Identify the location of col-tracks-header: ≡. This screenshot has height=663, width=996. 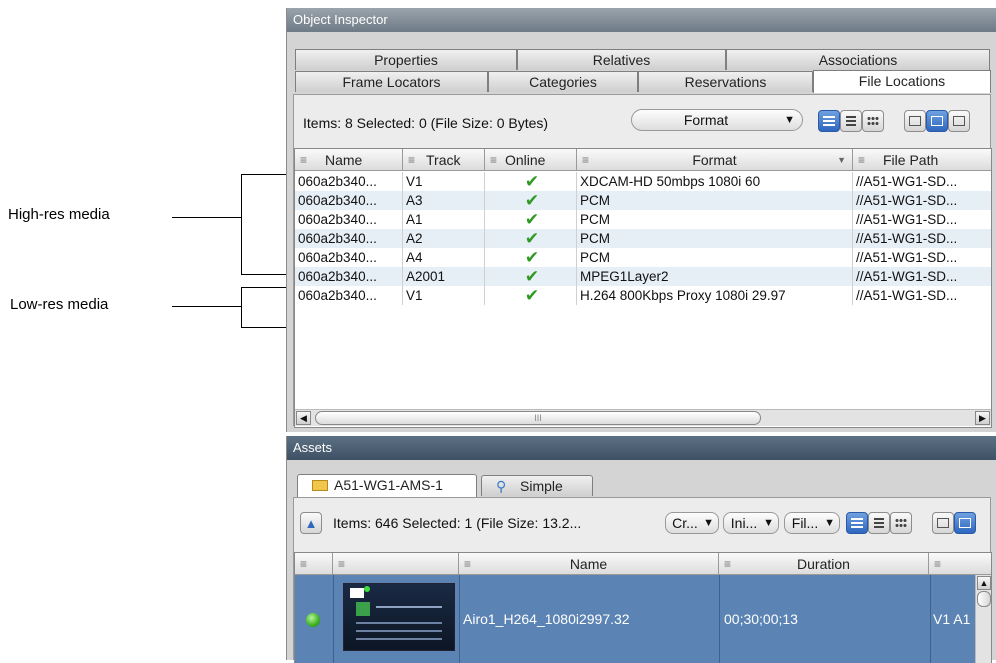
(960, 564).